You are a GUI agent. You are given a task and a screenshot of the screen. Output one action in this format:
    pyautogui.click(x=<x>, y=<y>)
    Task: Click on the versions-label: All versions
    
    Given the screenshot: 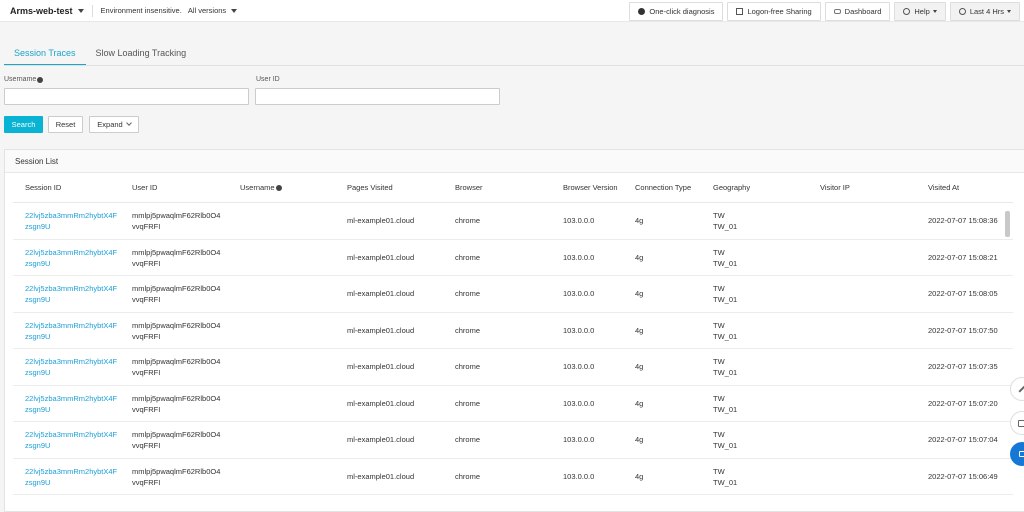 What is the action you would take?
    pyautogui.click(x=207, y=10)
    